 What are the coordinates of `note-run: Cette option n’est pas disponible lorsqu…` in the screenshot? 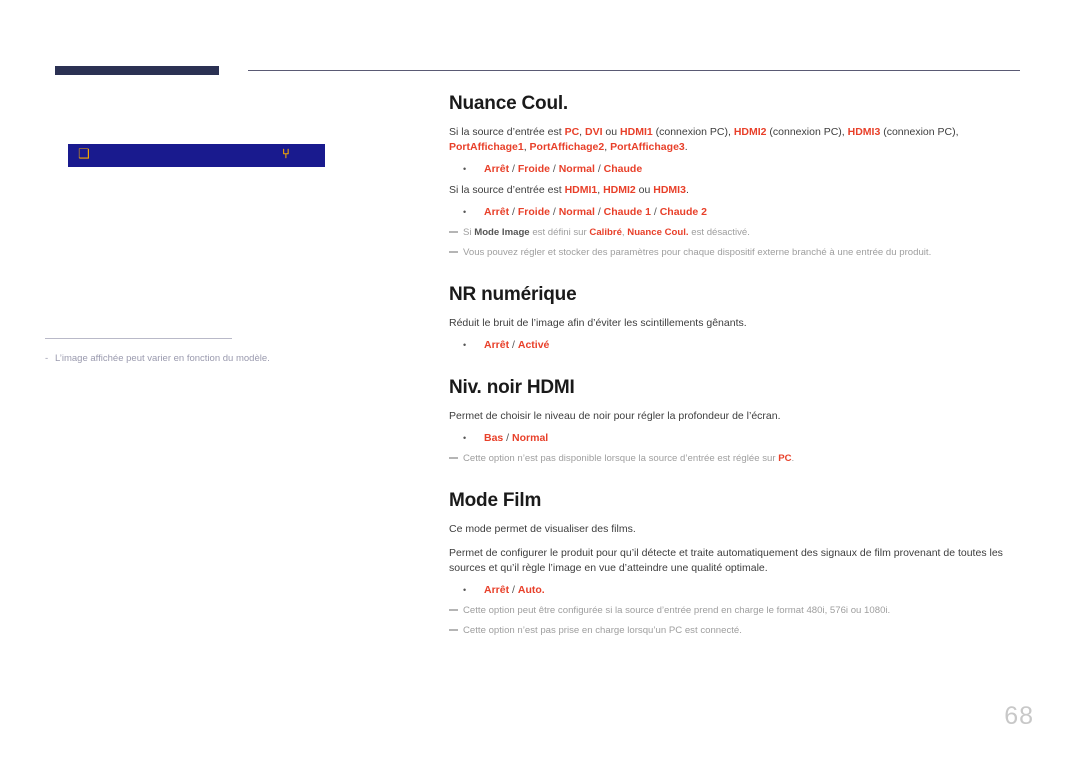 It's located at (621, 458).